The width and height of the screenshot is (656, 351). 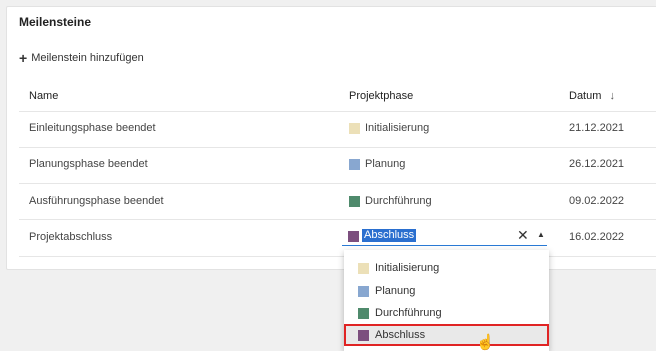 I want to click on option-label: Planung, so click(x=395, y=291).